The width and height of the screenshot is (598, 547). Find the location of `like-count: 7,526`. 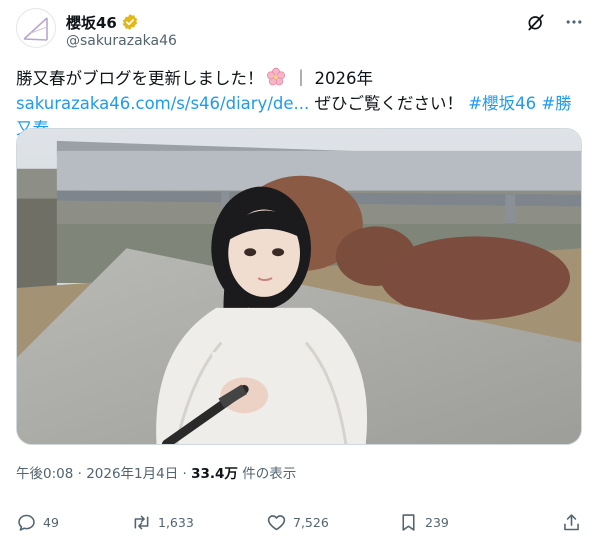

like-count: 7,526 is located at coordinates (311, 522).